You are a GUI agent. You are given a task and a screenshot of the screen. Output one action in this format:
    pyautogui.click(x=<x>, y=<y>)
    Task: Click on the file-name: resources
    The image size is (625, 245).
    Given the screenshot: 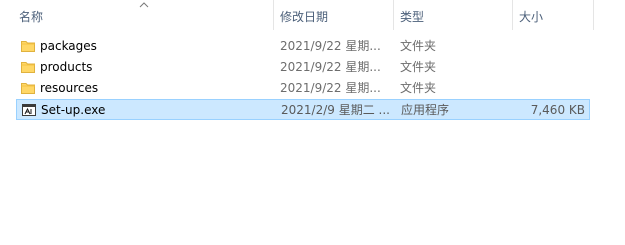 What is the action you would take?
    pyautogui.click(x=69, y=88)
    